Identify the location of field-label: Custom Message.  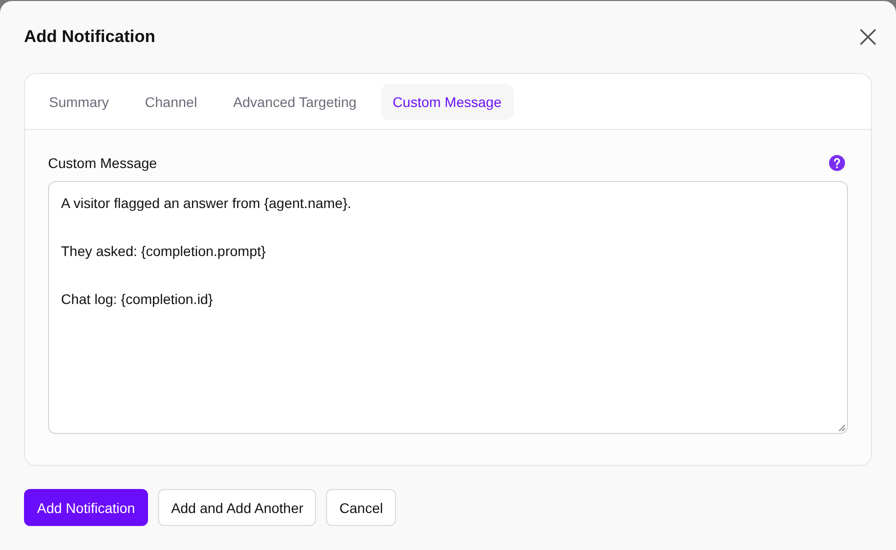
(102, 163).